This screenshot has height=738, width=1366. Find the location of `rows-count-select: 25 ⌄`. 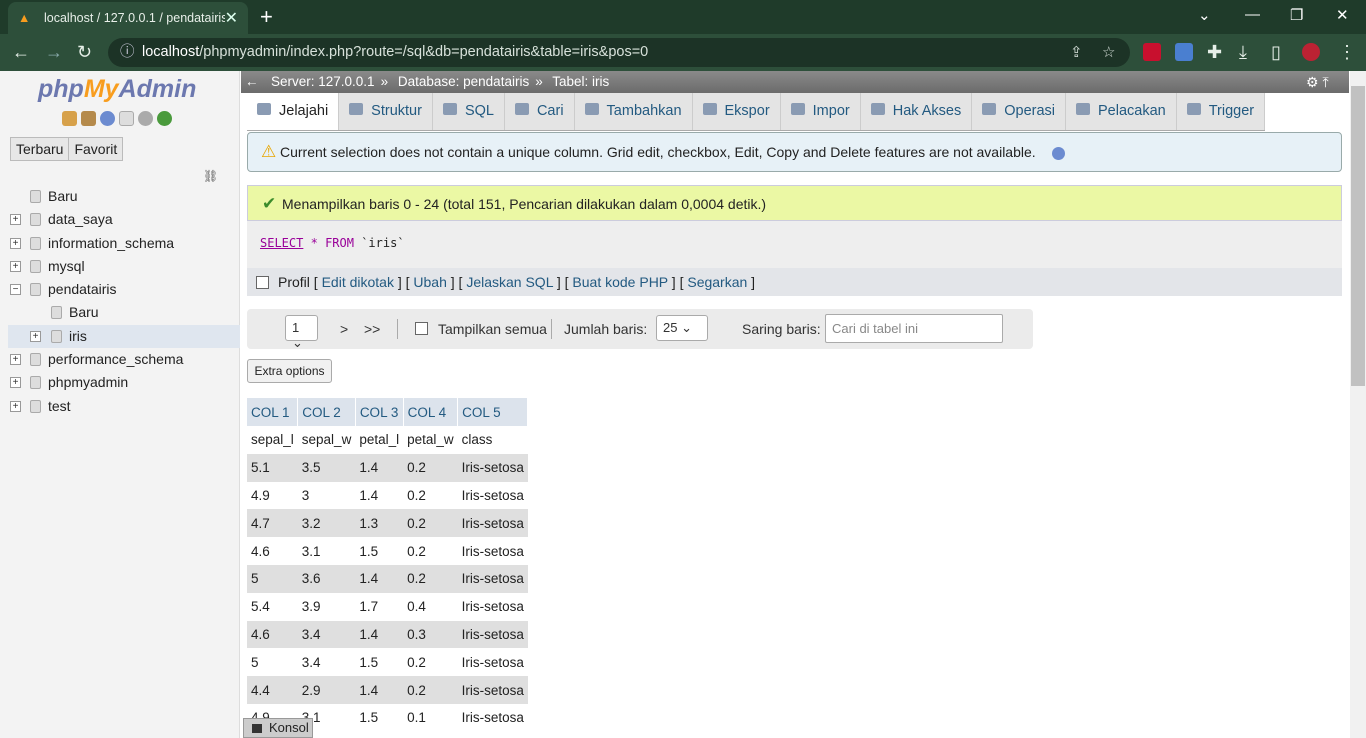

rows-count-select: 25 ⌄ is located at coordinates (682, 328).